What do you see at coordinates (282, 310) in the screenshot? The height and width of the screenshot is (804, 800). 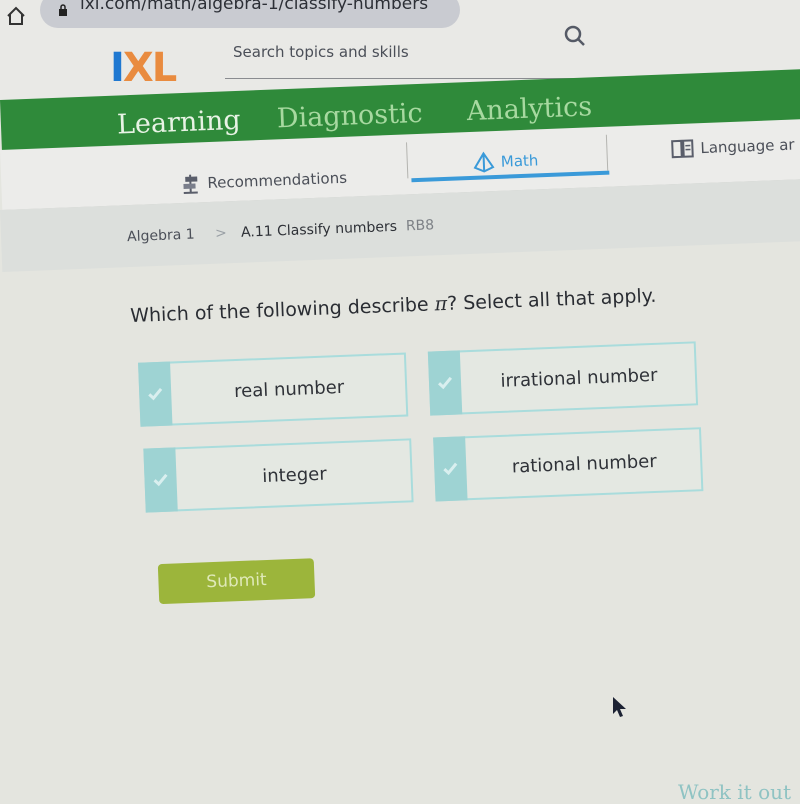 I see `prompt-text-before: Which of the following describe` at bounding box center [282, 310].